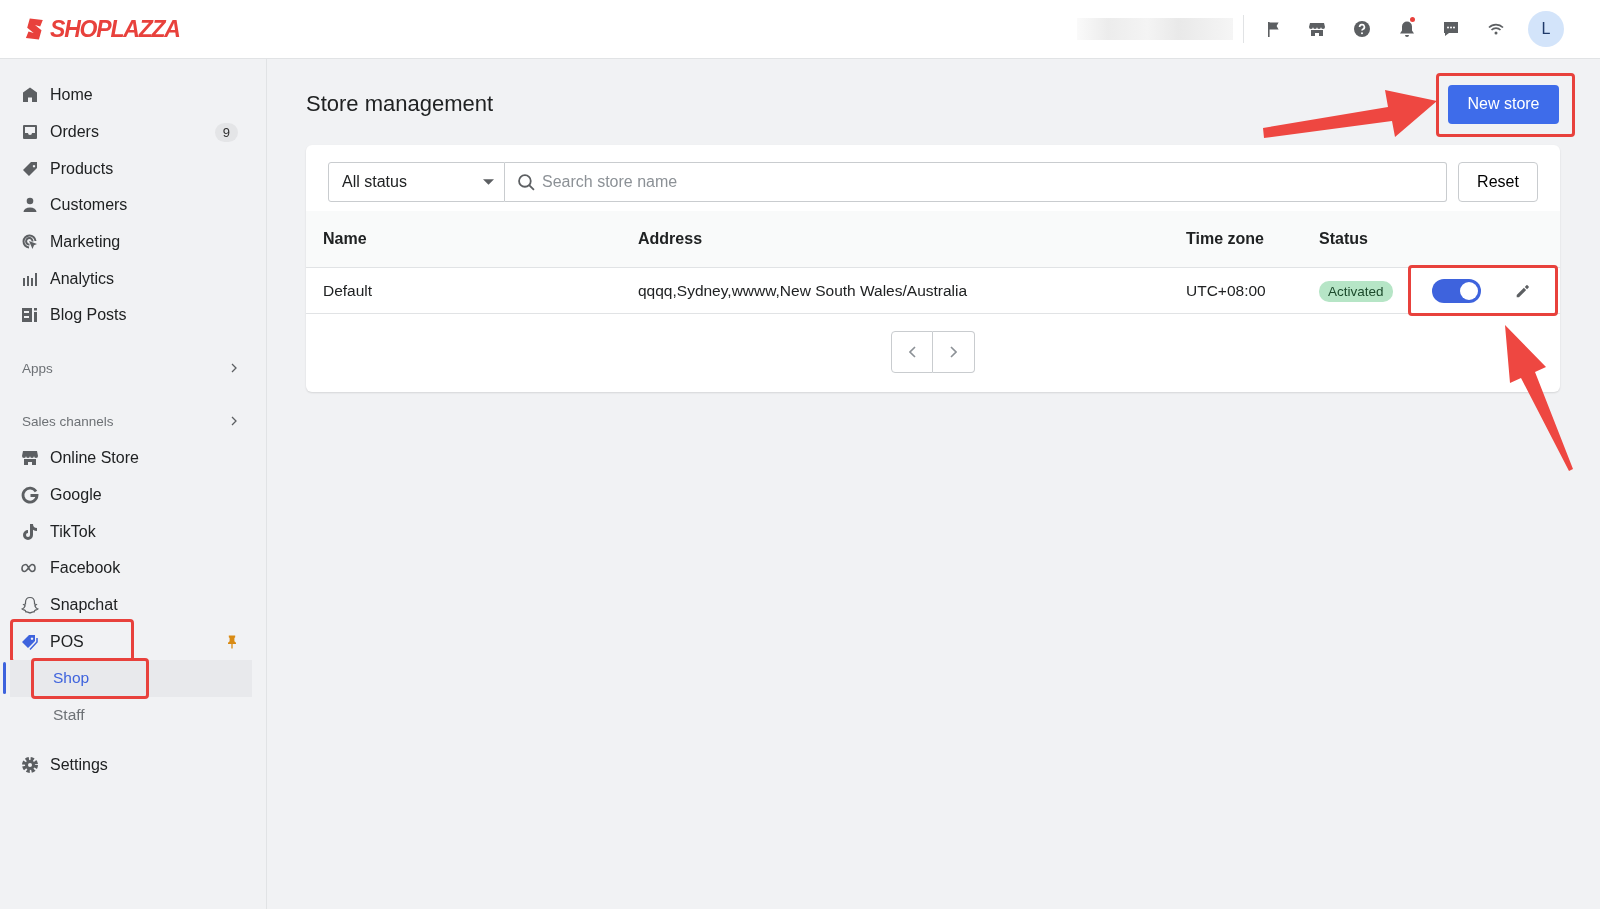 This screenshot has height=909, width=1600. I want to click on music-note-icon, so click(30, 531).